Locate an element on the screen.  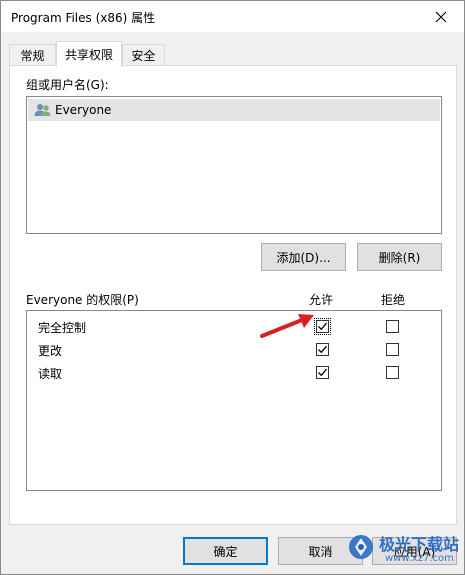
watermark-text: 极光下载站 is located at coordinates (419, 544).